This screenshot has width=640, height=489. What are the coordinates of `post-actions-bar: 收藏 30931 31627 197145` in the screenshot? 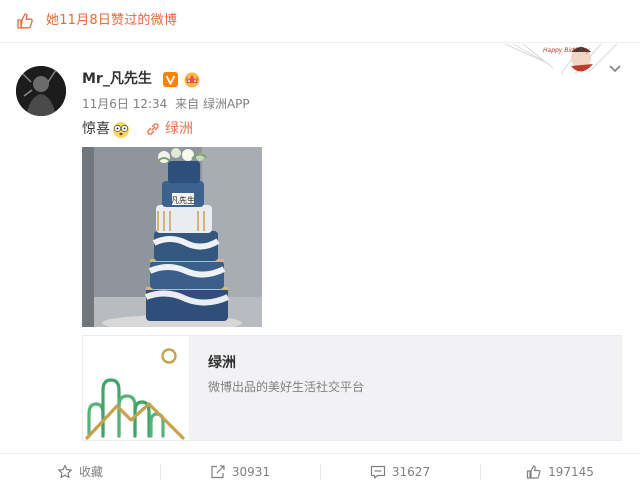 It's located at (320, 471).